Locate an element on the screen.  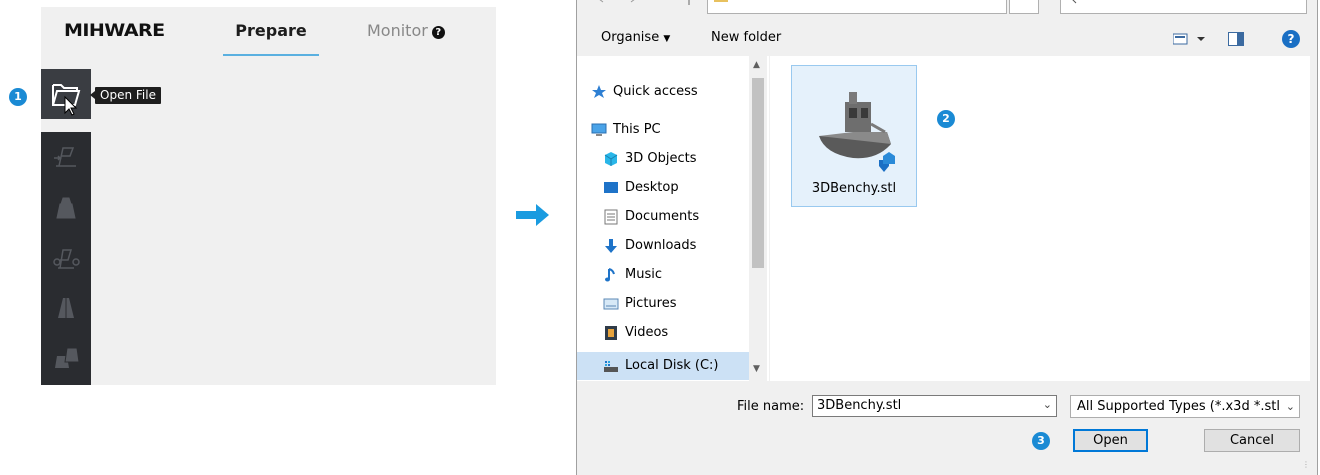
transform-icon is located at coordinates (66, 257).